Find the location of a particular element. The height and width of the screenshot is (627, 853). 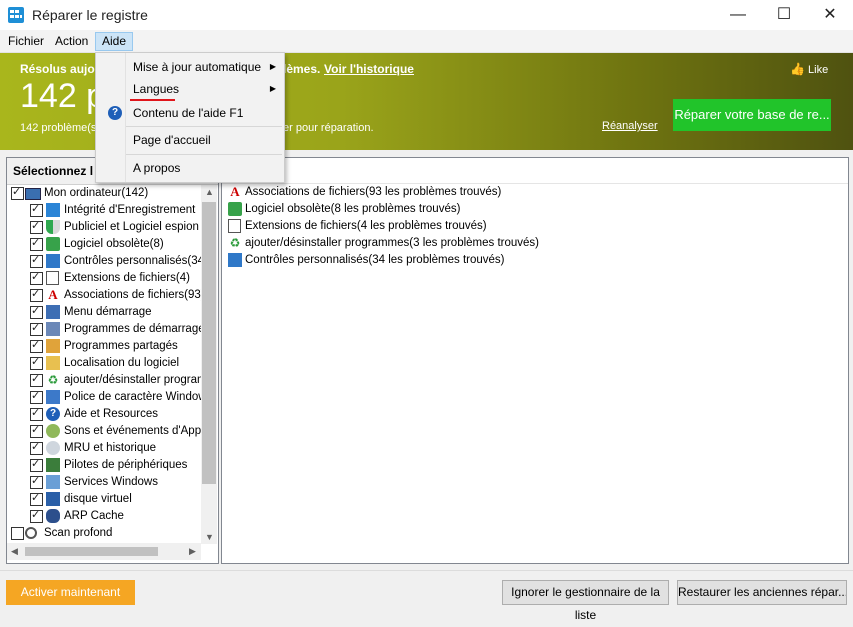

tree-item-label: ARP Cache is located at coordinates (94, 516).